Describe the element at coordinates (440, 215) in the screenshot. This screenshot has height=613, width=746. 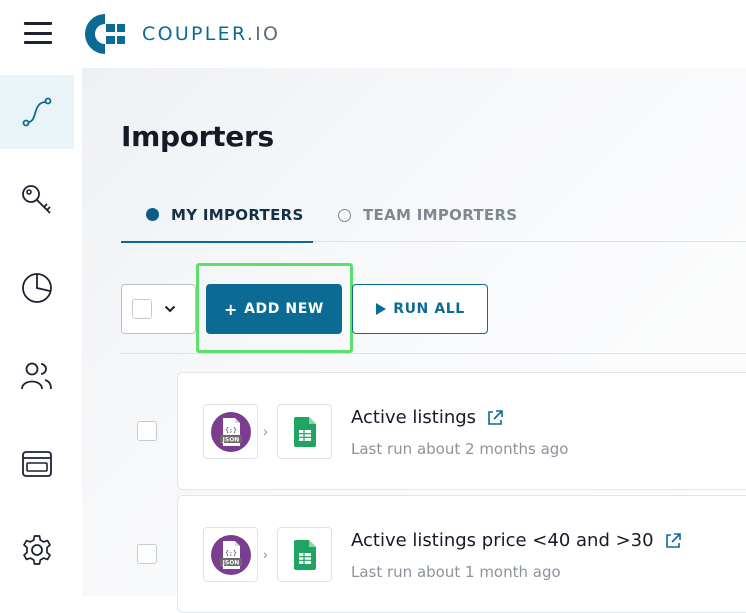
I see `tab-label: TEAM IMPORTERS` at that location.